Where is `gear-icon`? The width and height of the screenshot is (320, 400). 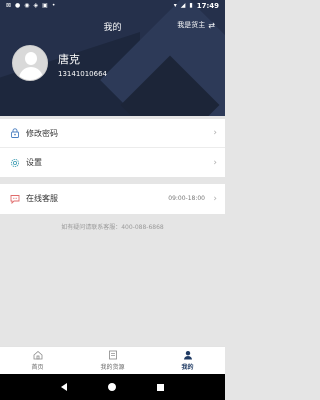 gear-icon is located at coordinates (15, 162).